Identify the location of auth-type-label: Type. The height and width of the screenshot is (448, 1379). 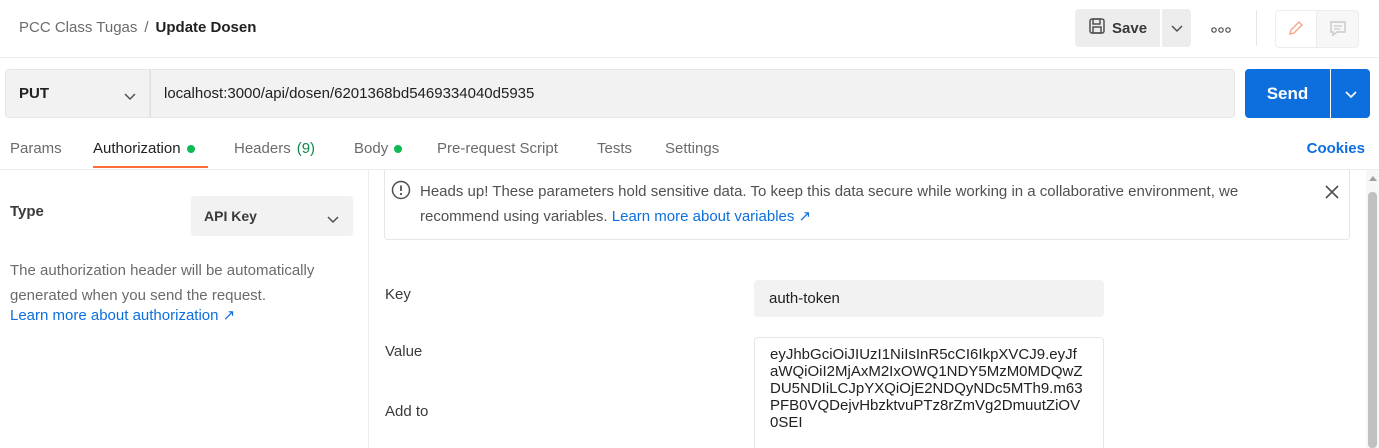
(27, 211).